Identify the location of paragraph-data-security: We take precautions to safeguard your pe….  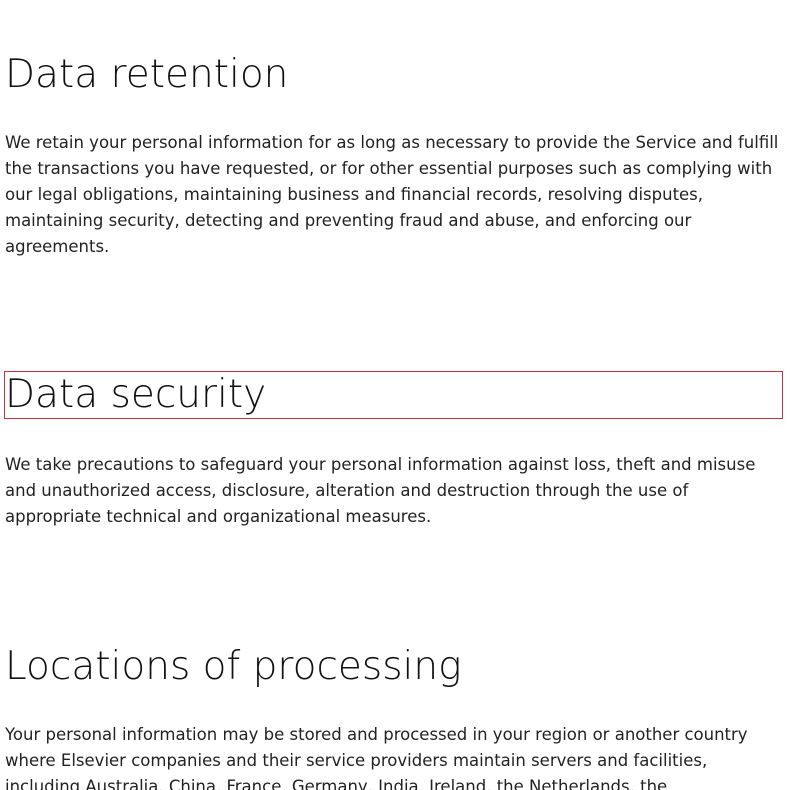
(380, 490).